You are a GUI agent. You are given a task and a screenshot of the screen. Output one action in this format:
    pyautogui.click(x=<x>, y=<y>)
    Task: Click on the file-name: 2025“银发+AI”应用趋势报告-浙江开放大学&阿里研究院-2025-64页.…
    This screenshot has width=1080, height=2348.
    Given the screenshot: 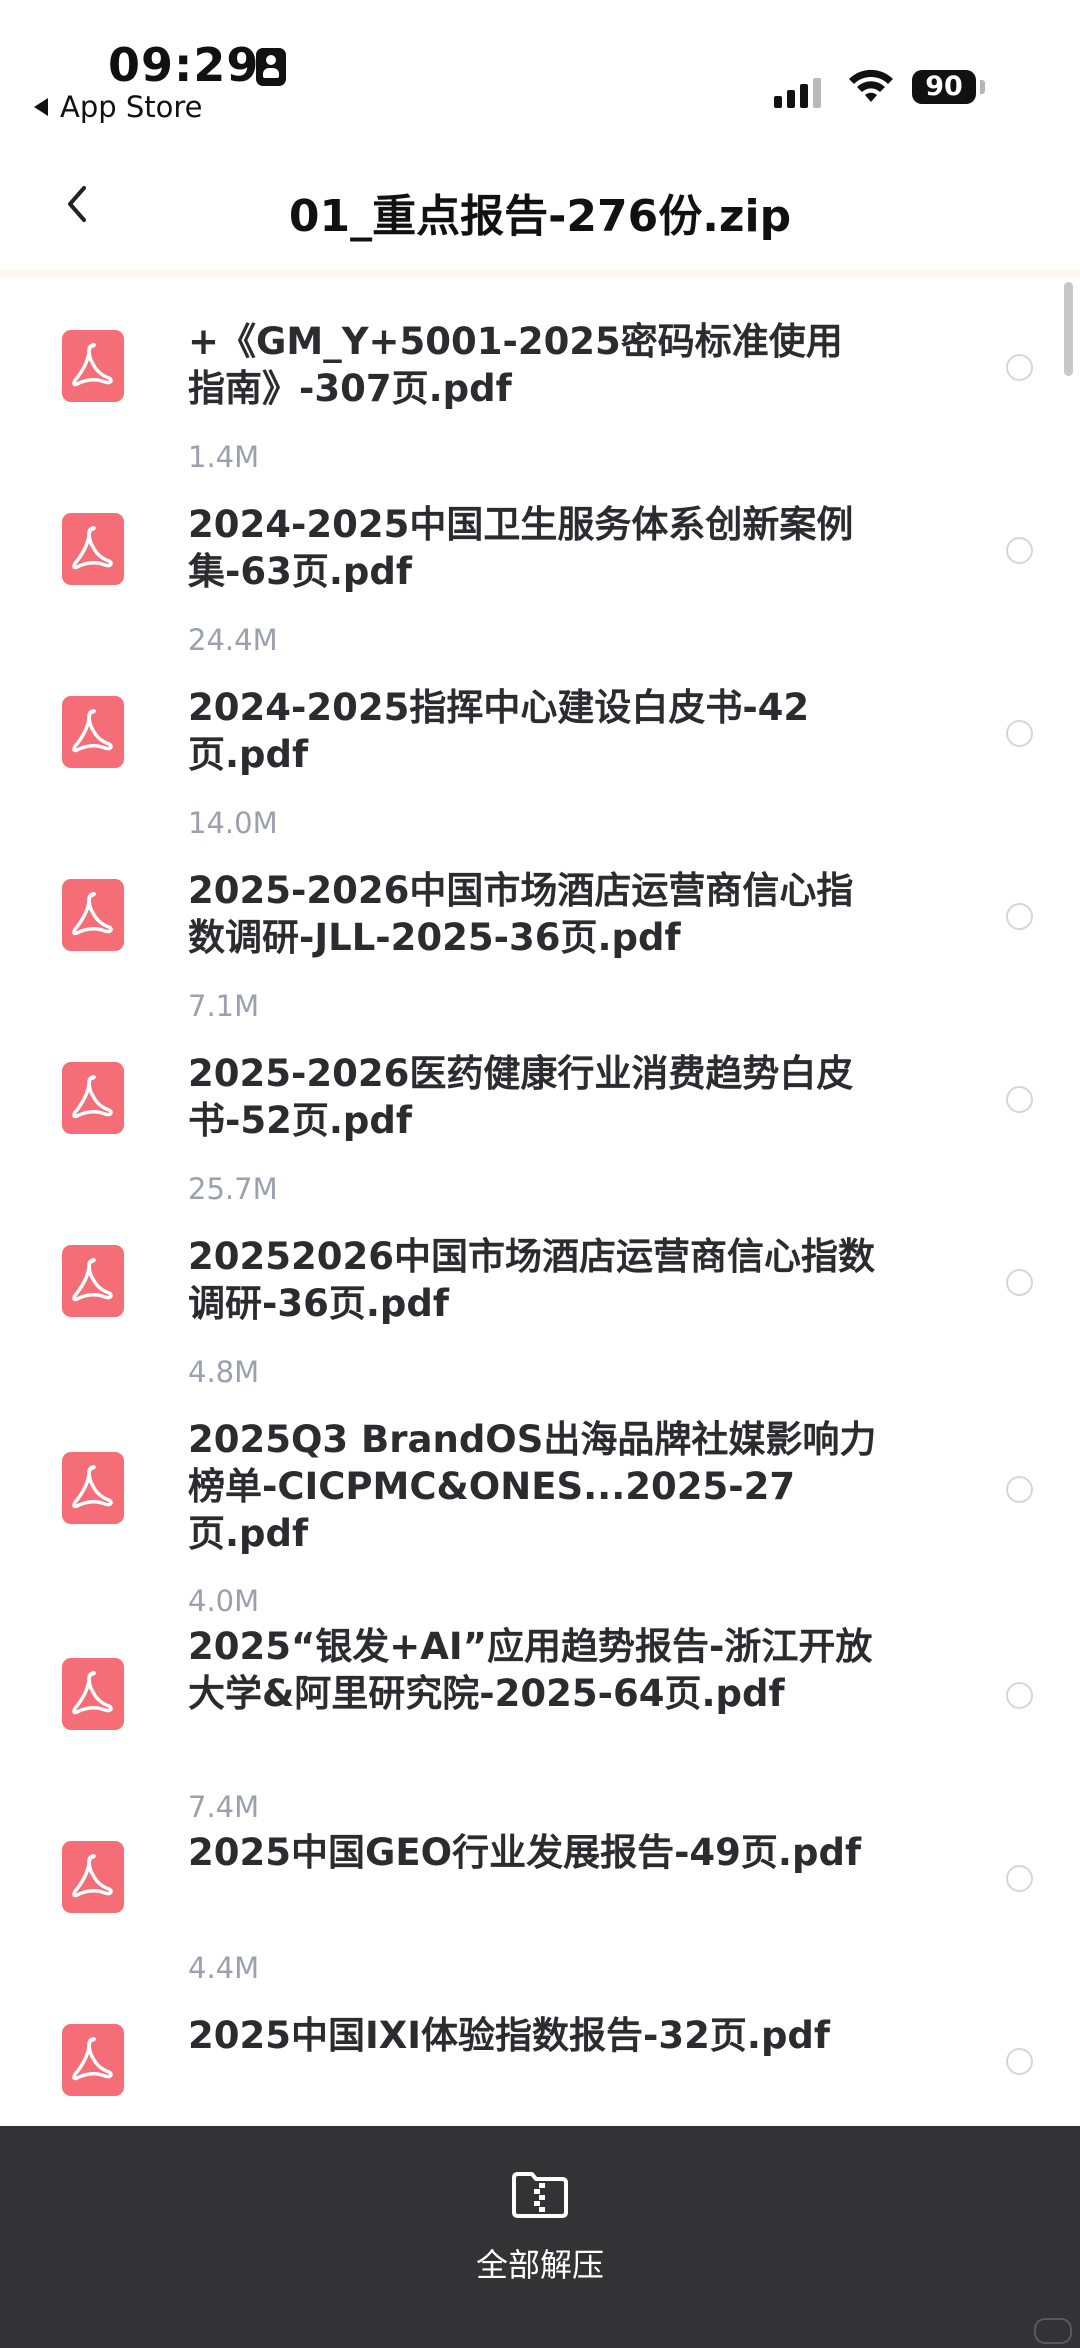 What is the action you would take?
    pyautogui.click(x=530, y=1670)
    